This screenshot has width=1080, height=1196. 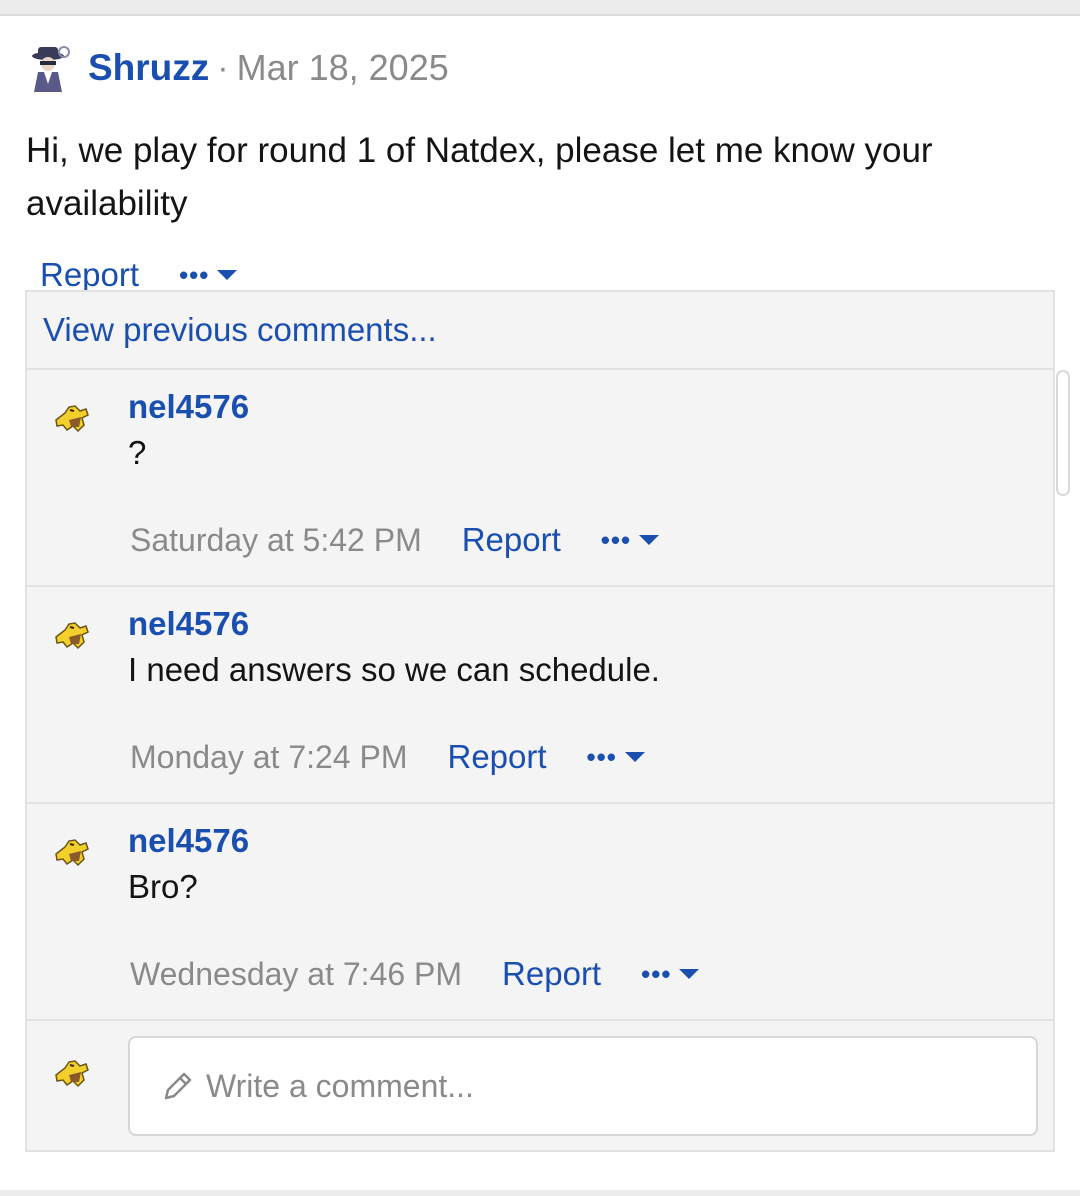 I want to click on post-date: Mar 18, 2025, so click(x=343, y=68).